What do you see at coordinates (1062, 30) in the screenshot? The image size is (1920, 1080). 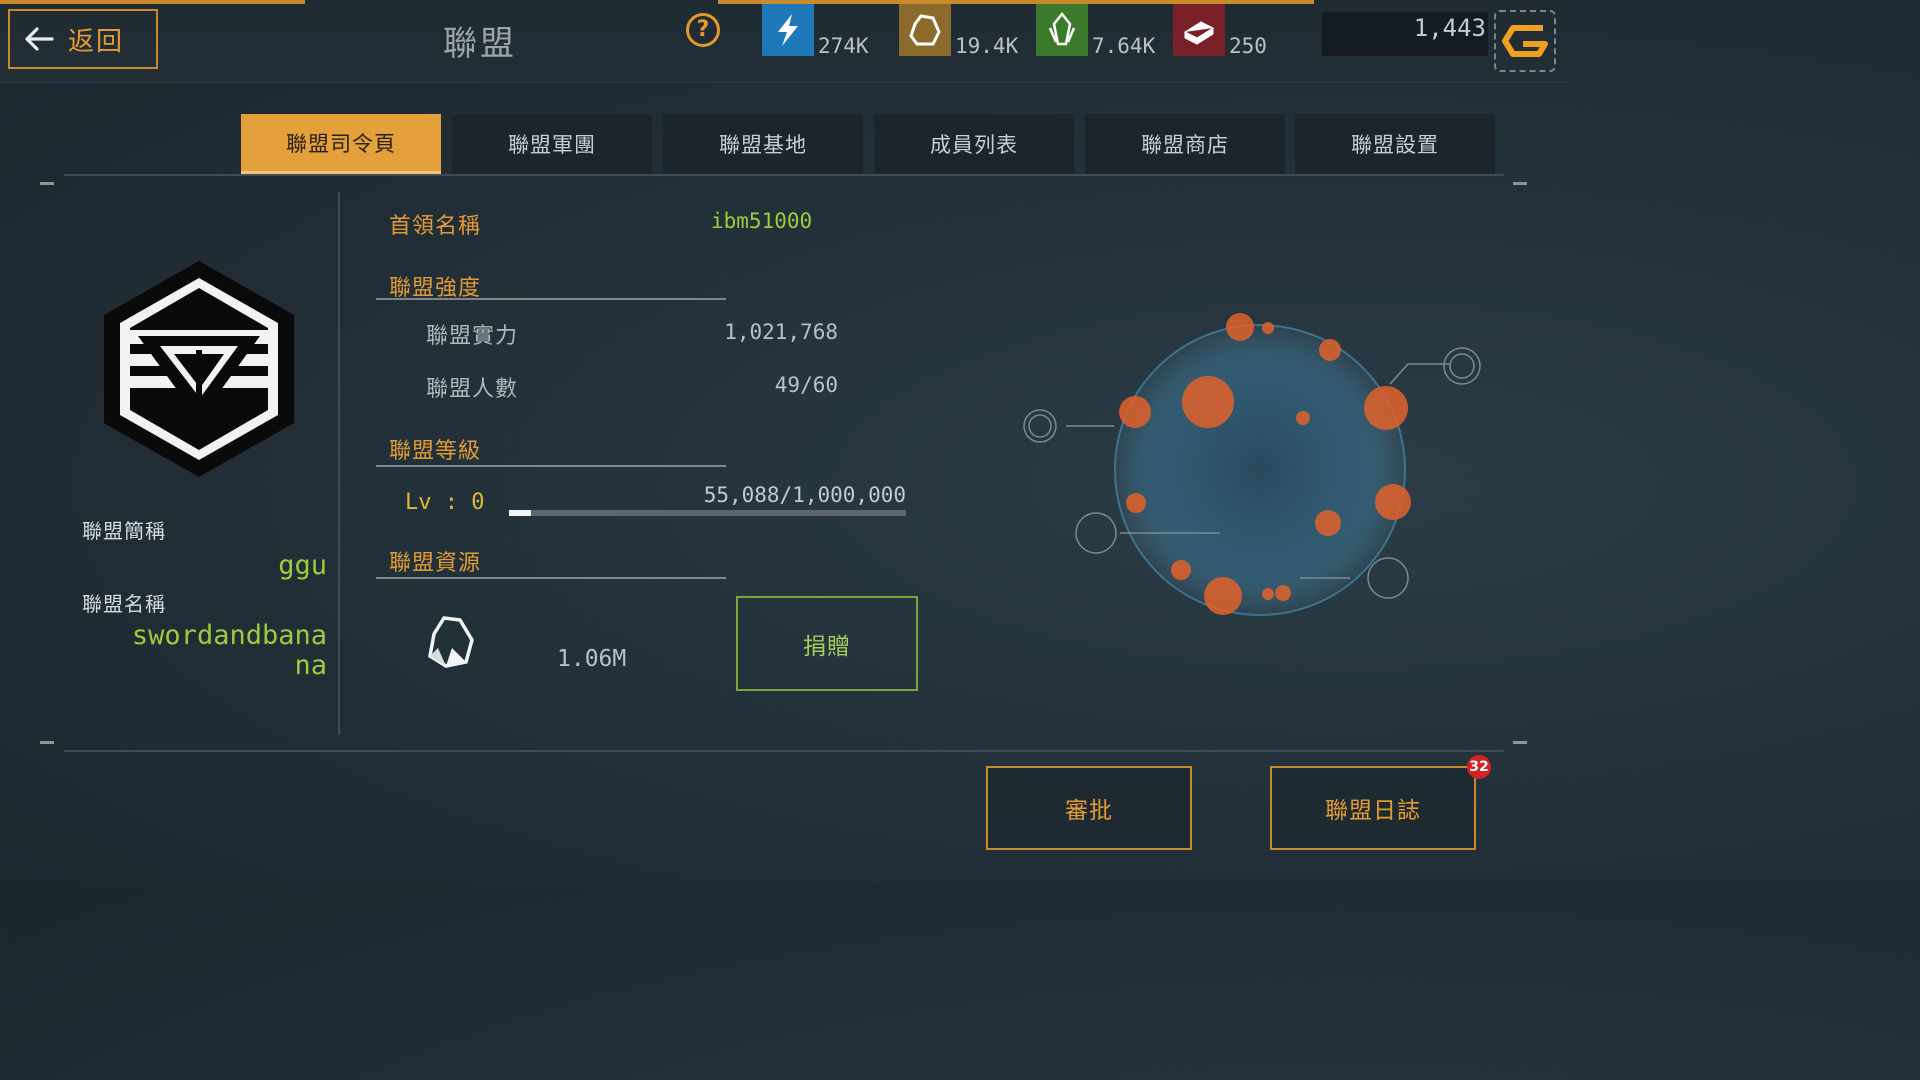 I see `crystal-icon` at bounding box center [1062, 30].